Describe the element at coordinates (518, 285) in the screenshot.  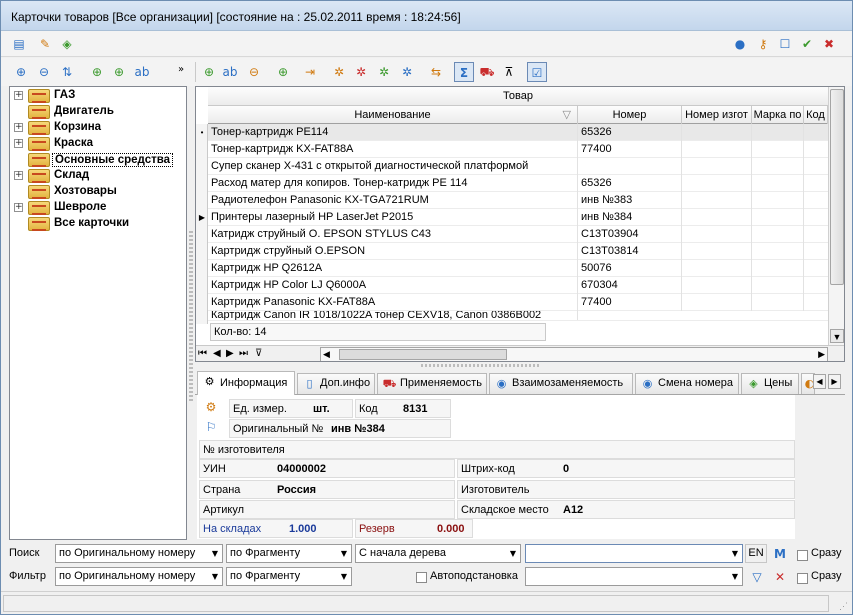
I see `table-row: Картридж HP Color LJ Q6000A 670304` at that location.